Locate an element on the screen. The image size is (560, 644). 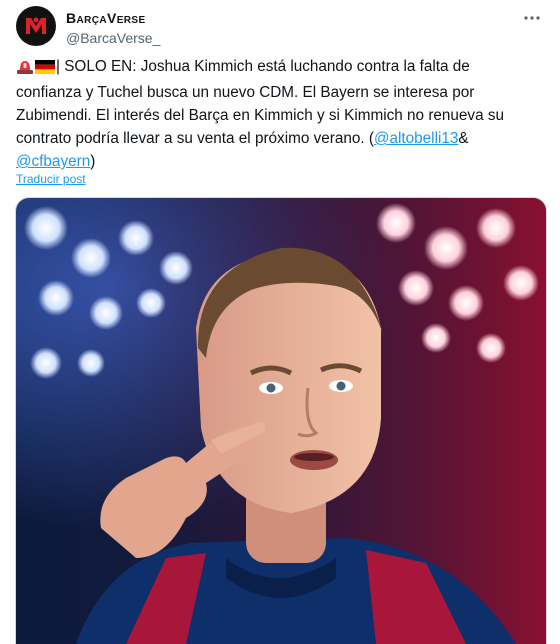
handle: @BarcaVerse_ is located at coordinates (113, 38).